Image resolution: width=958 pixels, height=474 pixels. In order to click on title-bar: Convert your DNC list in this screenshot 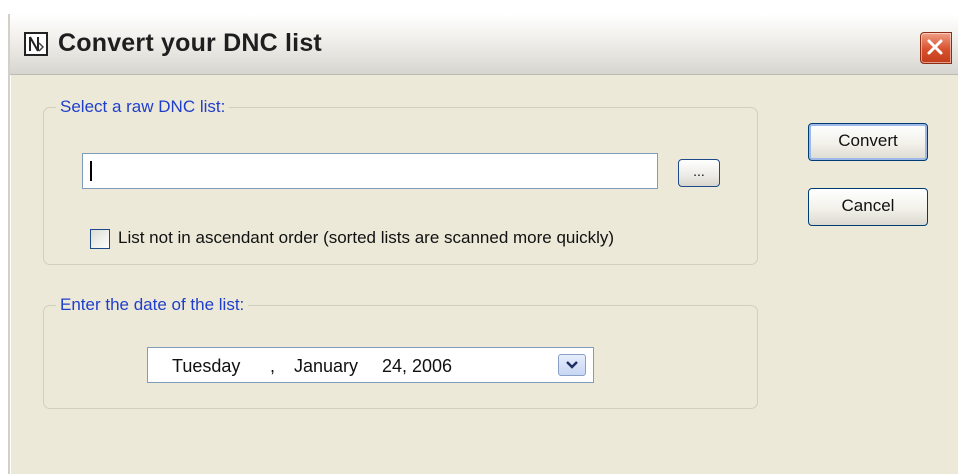, I will do `click(484, 44)`.